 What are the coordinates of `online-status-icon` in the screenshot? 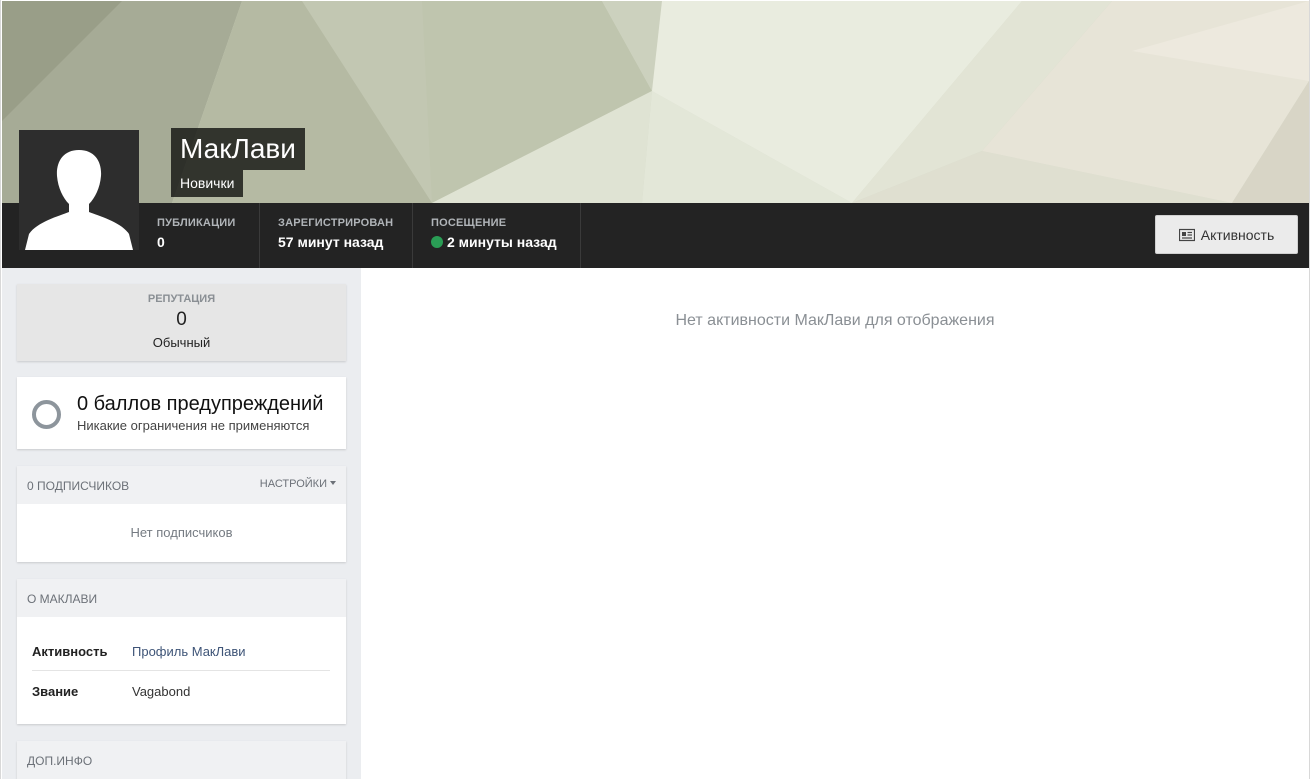 It's located at (437, 242).